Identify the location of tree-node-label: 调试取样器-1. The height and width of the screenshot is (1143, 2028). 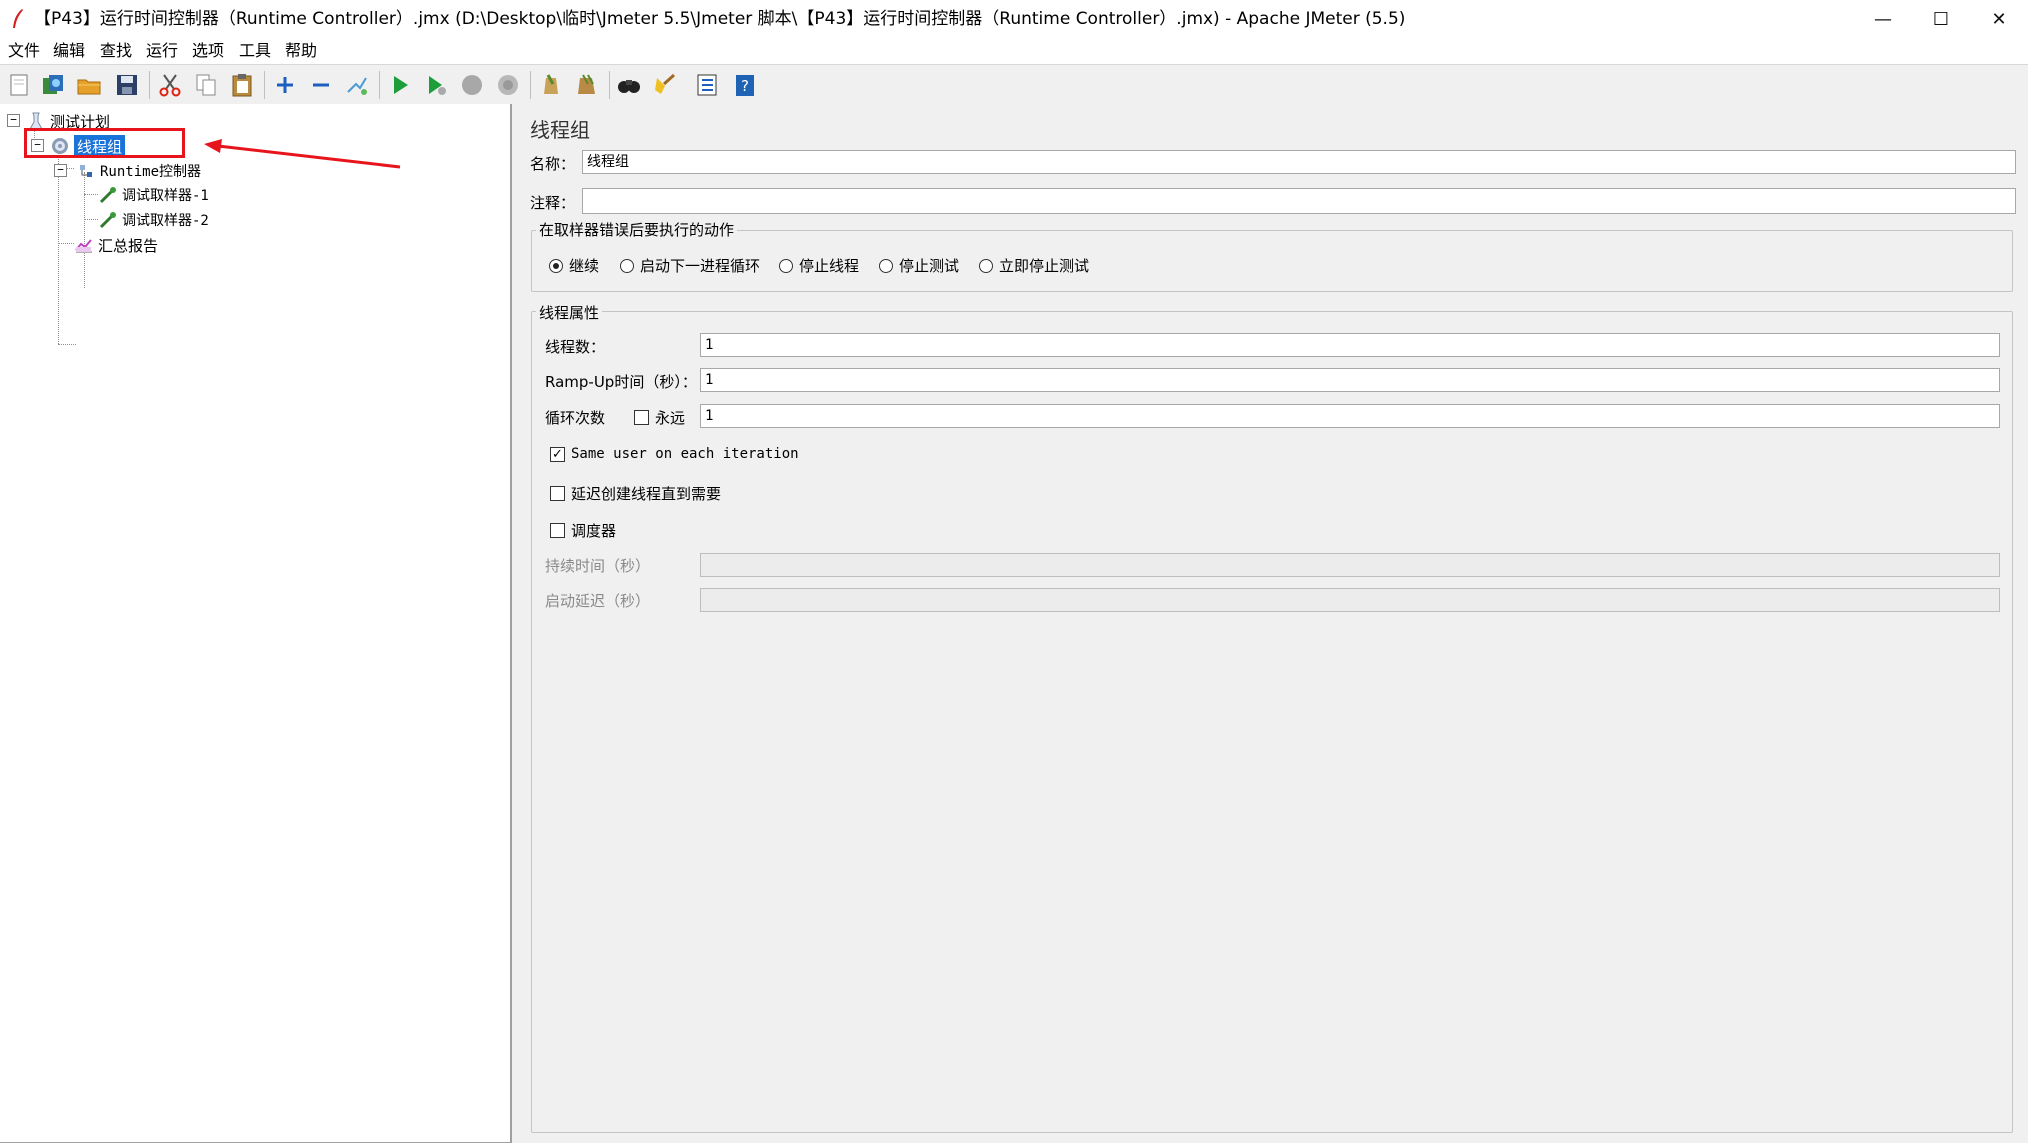
(165, 196).